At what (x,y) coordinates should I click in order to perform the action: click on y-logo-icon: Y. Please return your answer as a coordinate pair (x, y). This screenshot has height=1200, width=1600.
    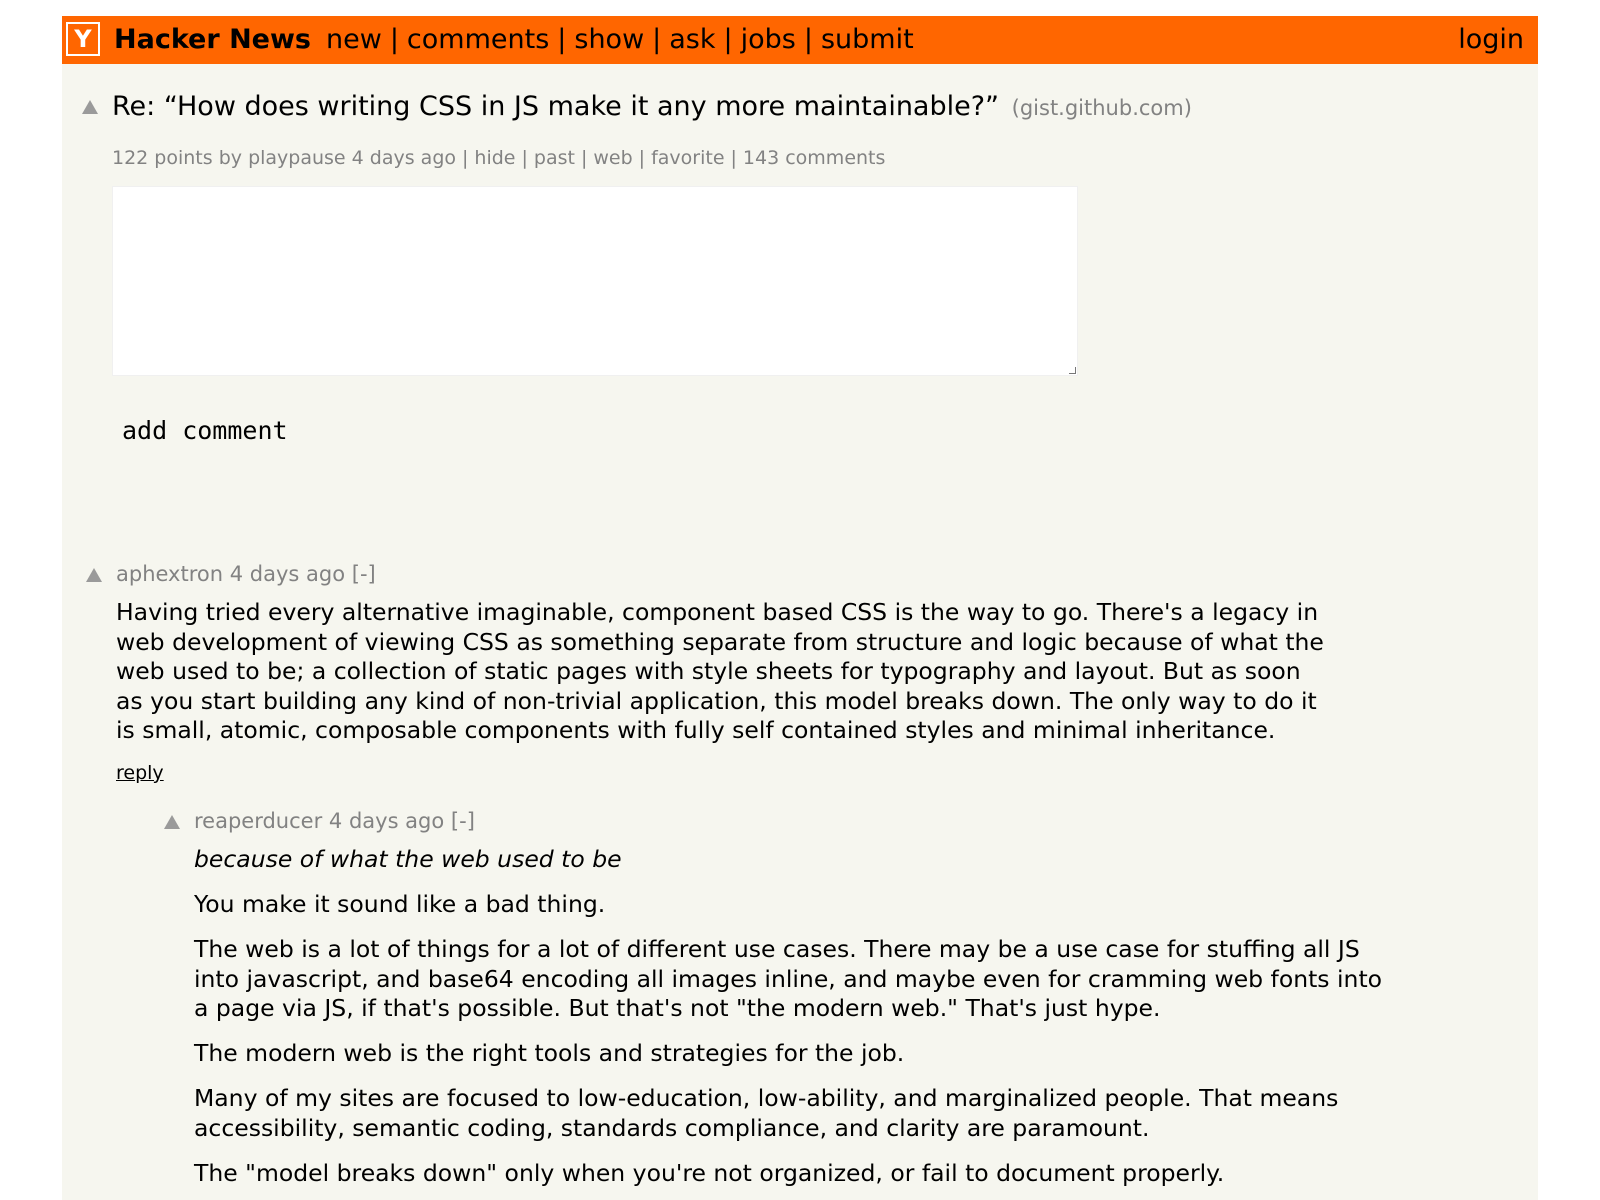
    Looking at the image, I should click on (83, 39).